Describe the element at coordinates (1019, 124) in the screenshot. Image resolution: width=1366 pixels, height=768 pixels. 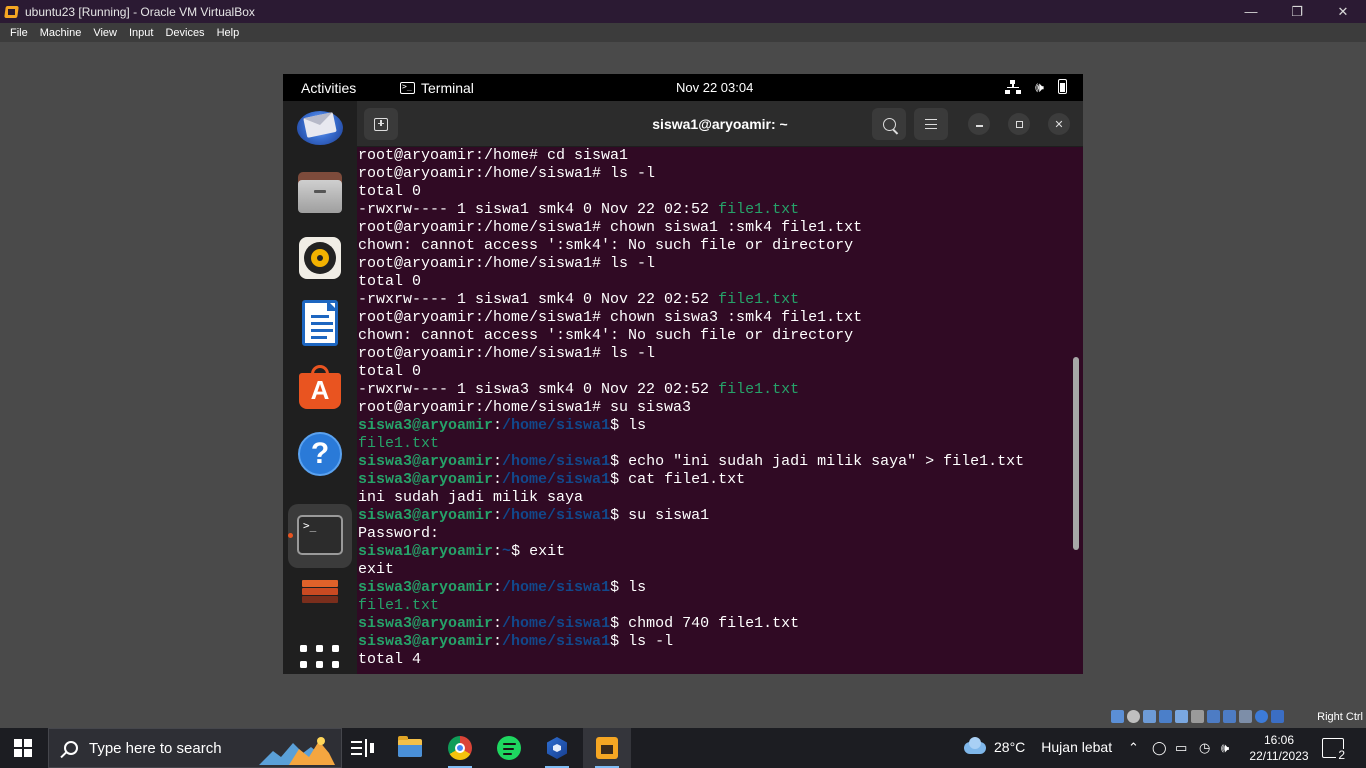
I see `terminal-maximize-button` at that location.